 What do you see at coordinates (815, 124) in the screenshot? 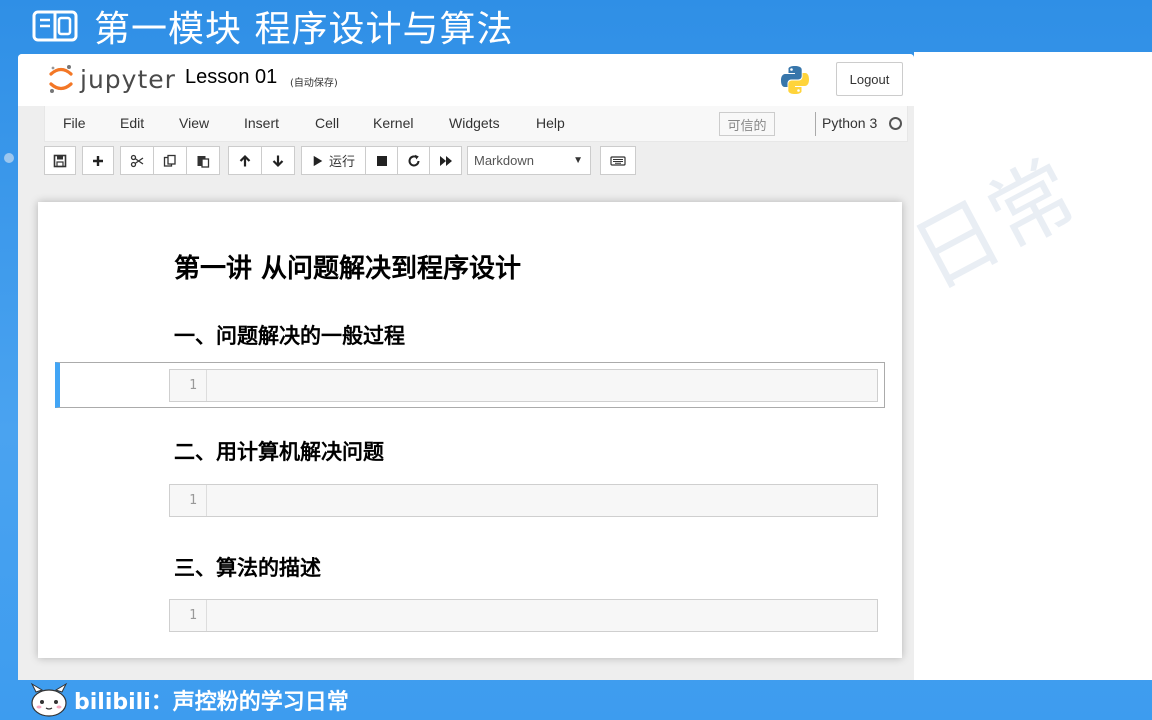
I see `kernel-separator` at bounding box center [815, 124].